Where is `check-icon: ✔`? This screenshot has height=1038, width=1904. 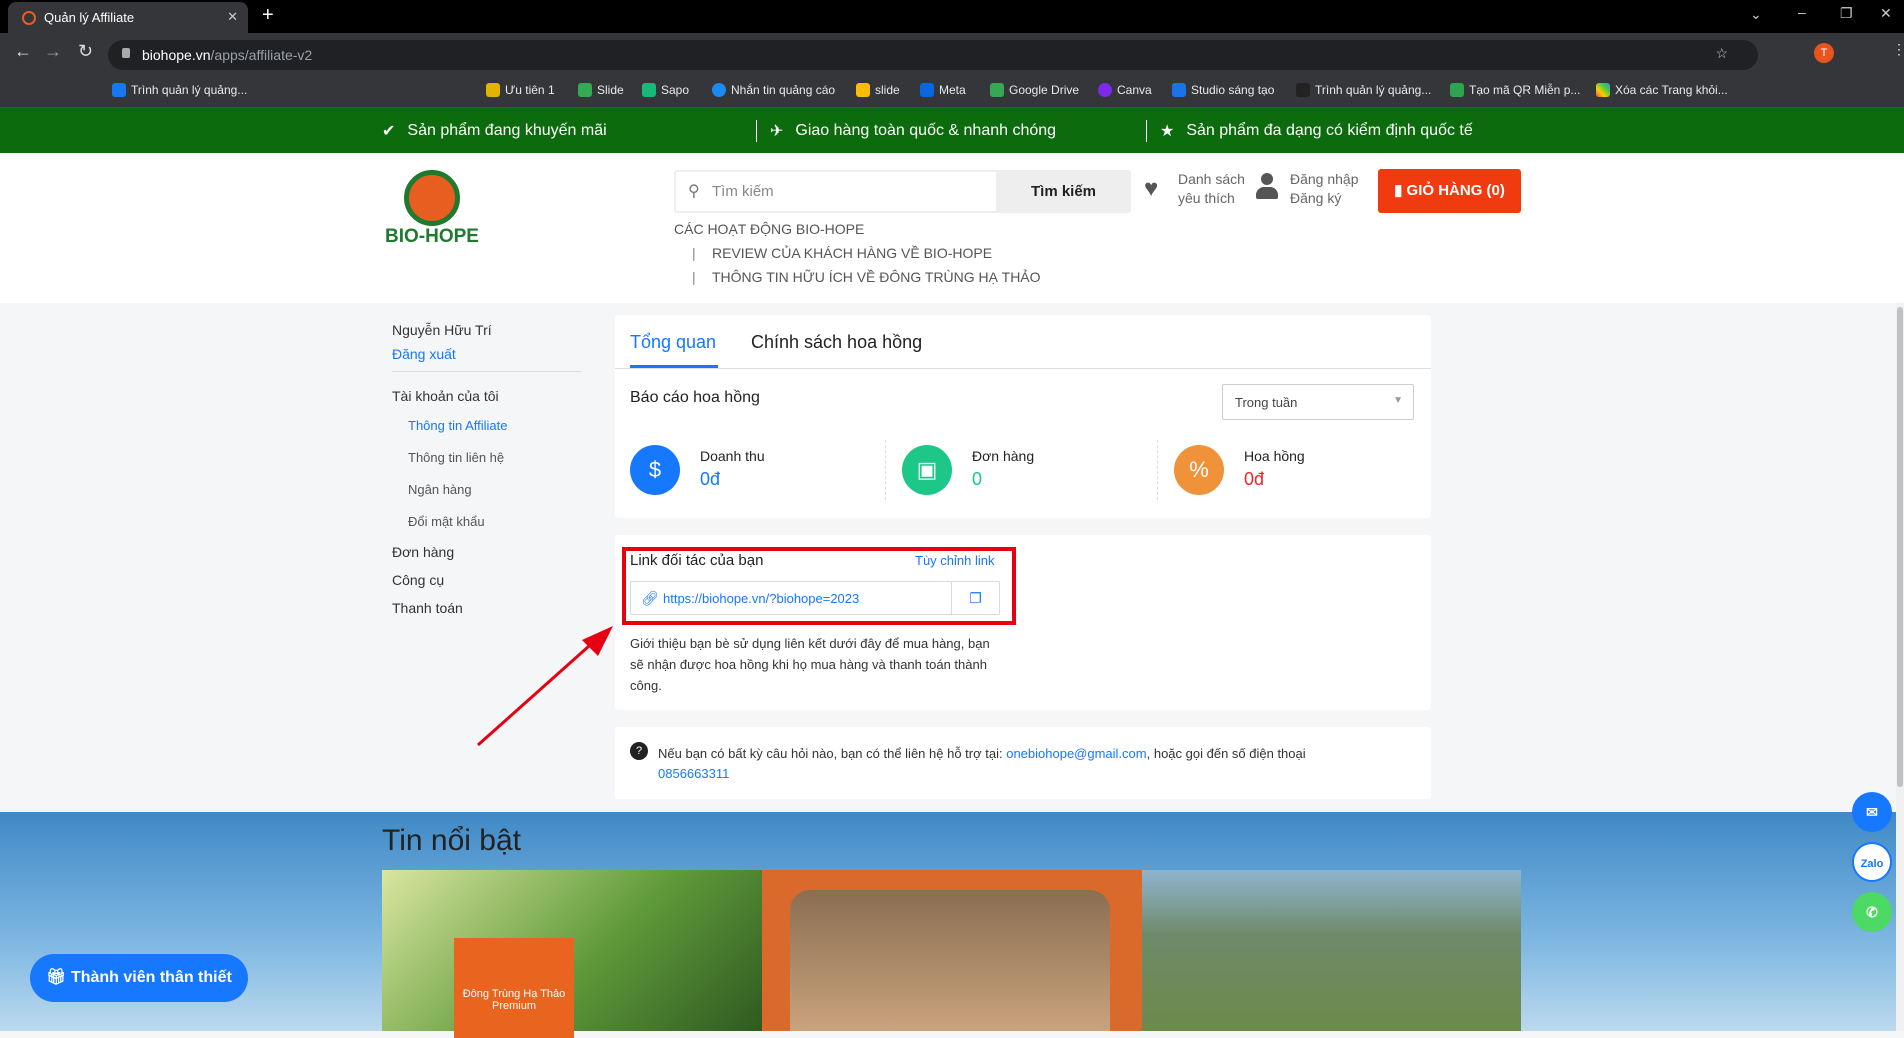 check-icon: ✔ is located at coordinates (389, 131).